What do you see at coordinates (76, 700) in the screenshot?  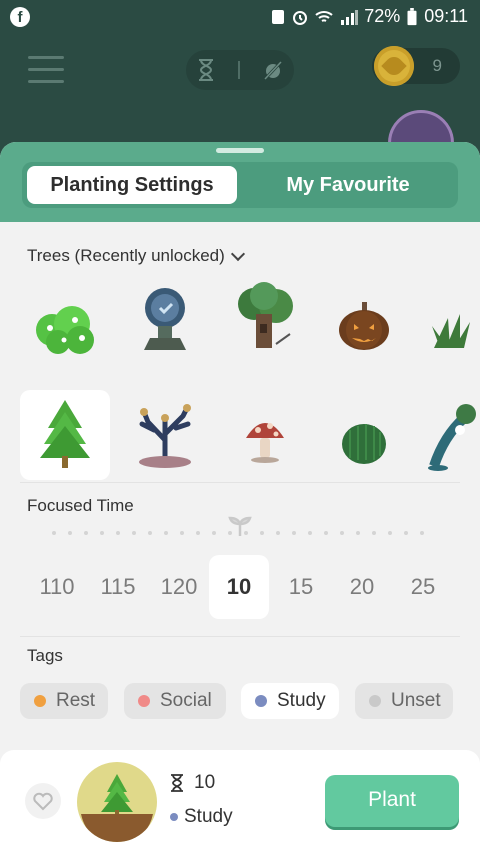 I see `tag-label: Rest` at bounding box center [76, 700].